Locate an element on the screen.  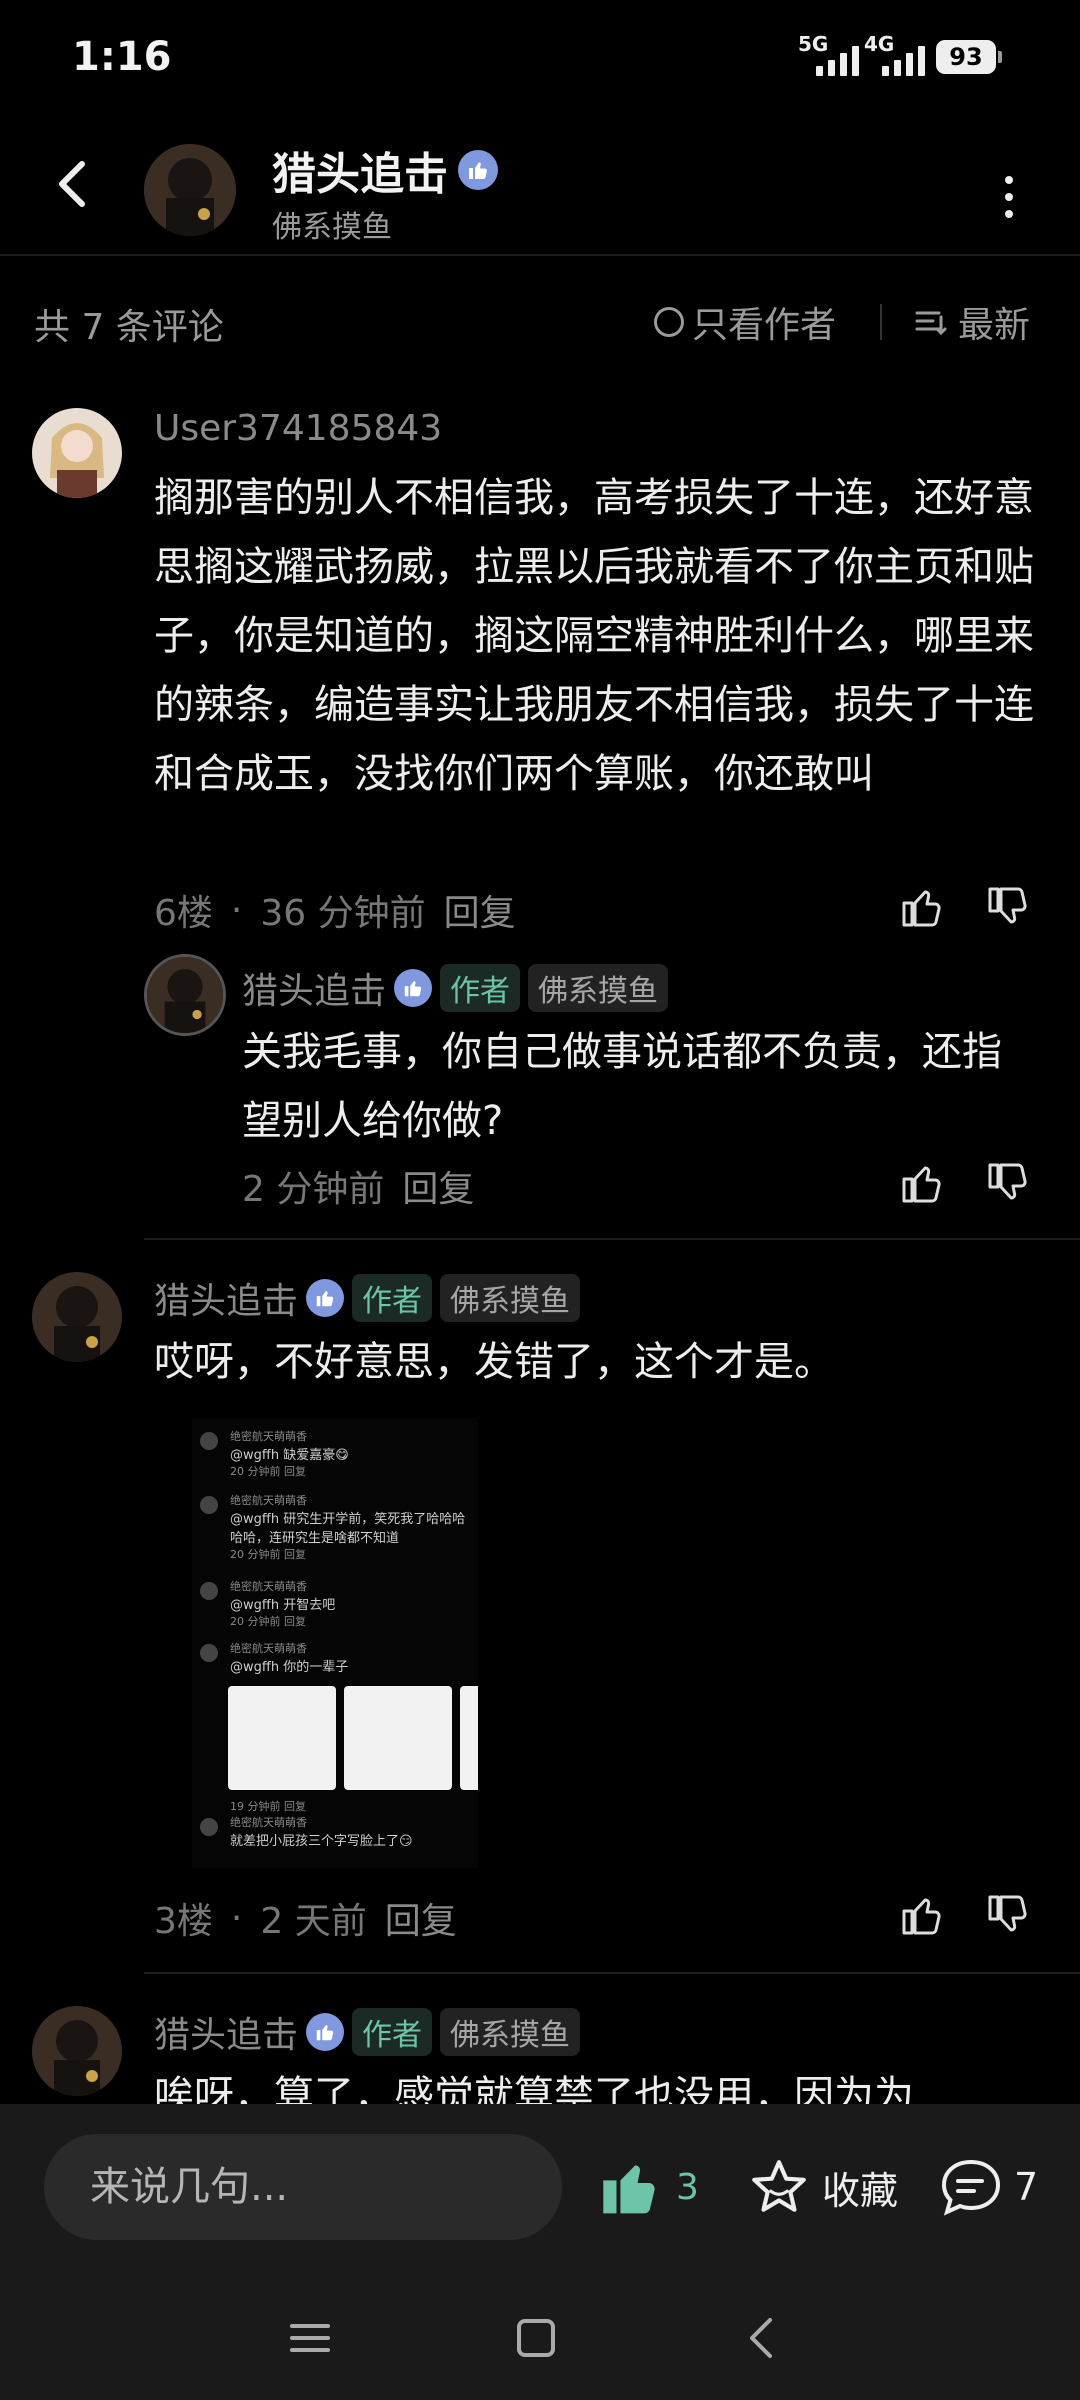
comment-meta: 3楼 · 2 天前 回复 is located at coordinates (305, 1918).